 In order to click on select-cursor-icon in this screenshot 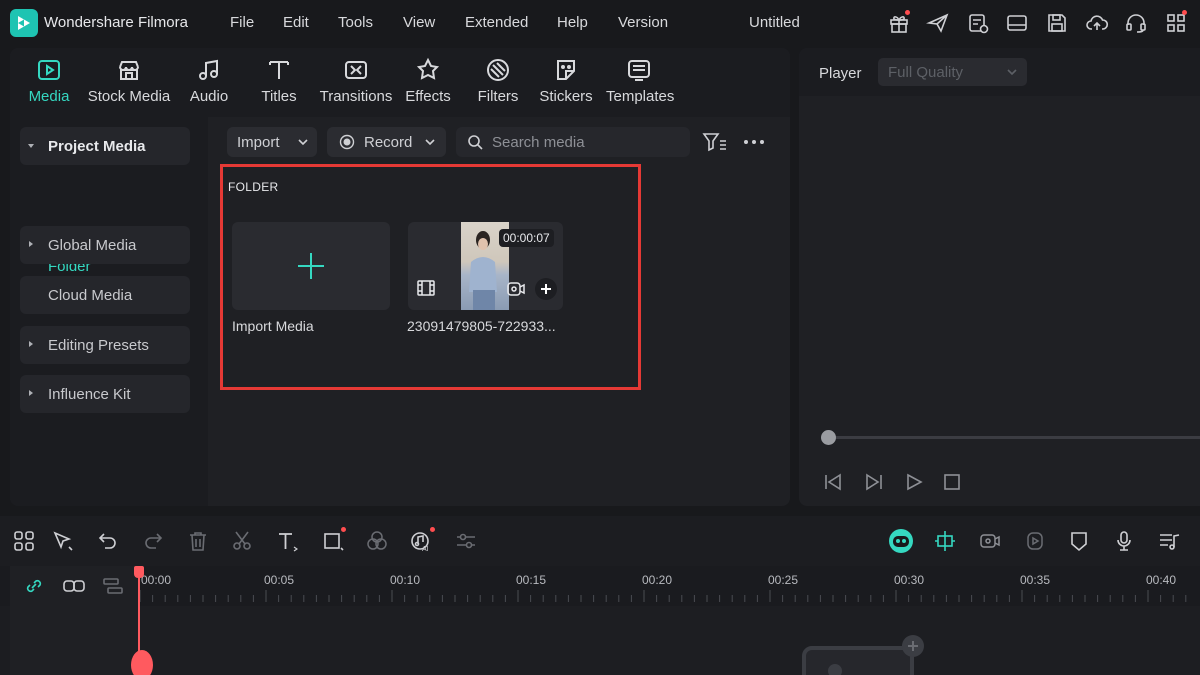, I will do `click(63, 541)`.